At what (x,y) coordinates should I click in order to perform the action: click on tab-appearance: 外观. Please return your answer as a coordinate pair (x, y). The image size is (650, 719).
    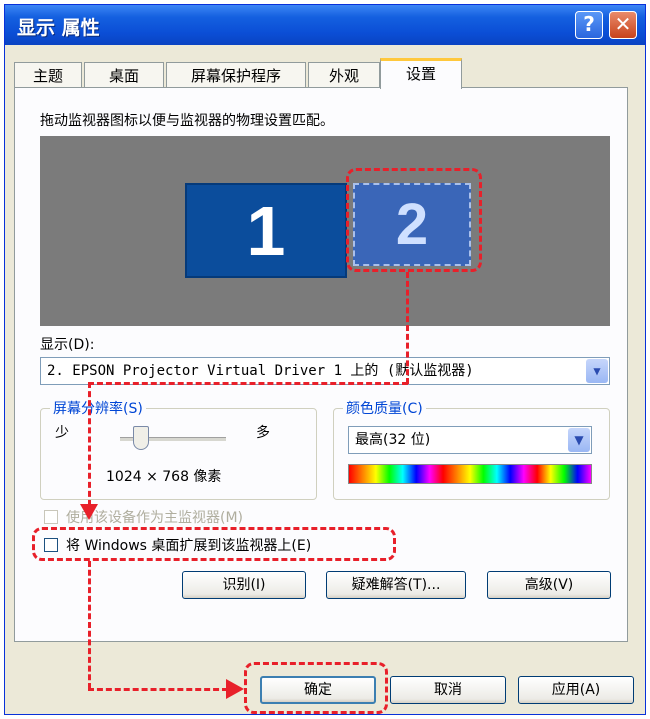
    Looking at the image, I should click on (344, 75).